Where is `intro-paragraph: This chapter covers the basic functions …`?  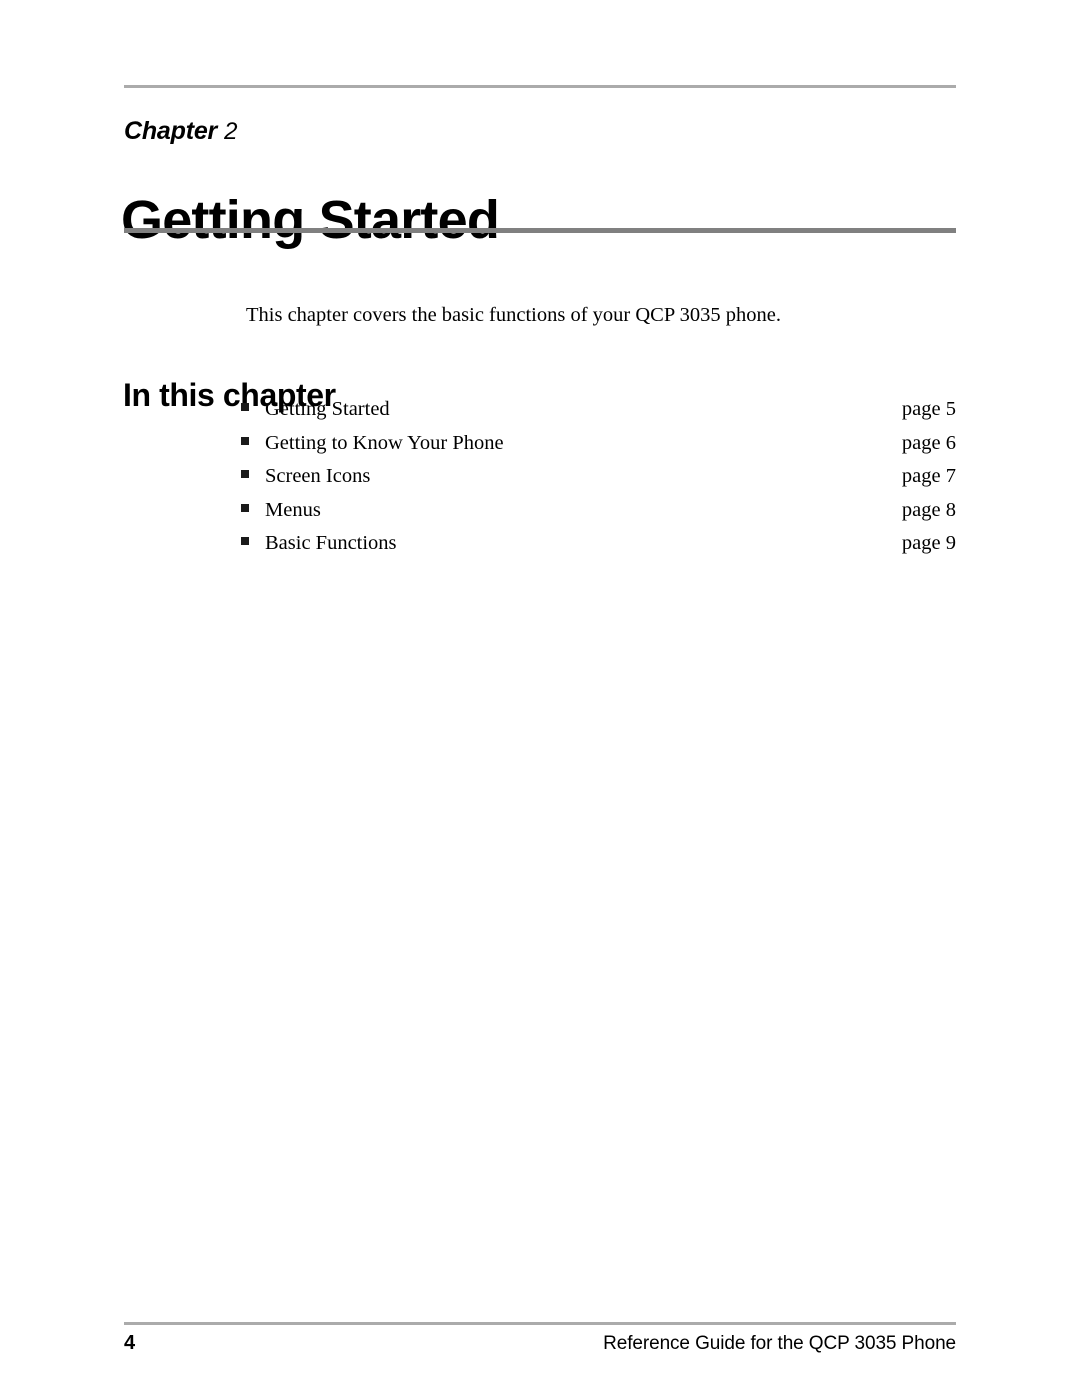
intro-paragraph: This chapter covers the basic functions … is located at coordinates (513, 314).